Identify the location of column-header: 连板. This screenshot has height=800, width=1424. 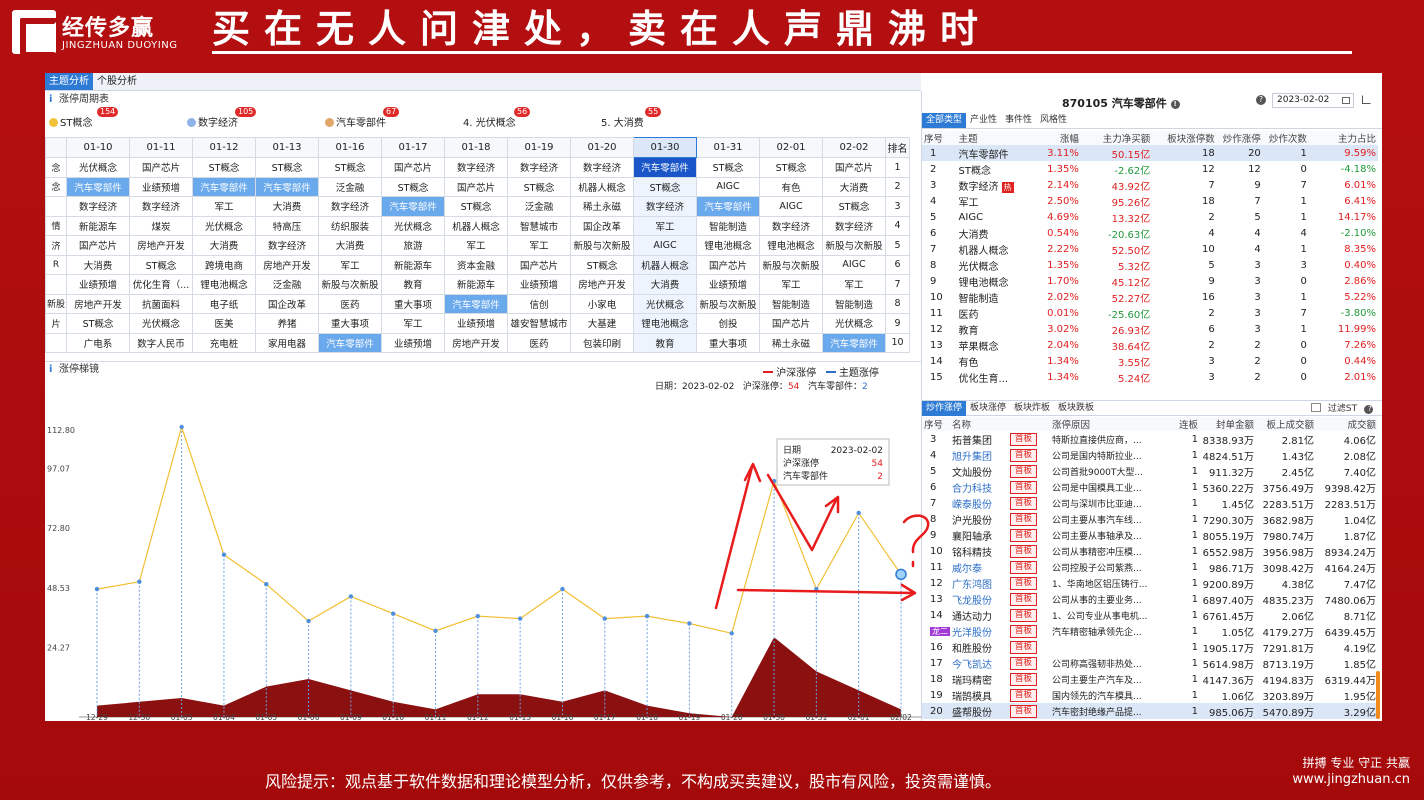
(1187, 424).